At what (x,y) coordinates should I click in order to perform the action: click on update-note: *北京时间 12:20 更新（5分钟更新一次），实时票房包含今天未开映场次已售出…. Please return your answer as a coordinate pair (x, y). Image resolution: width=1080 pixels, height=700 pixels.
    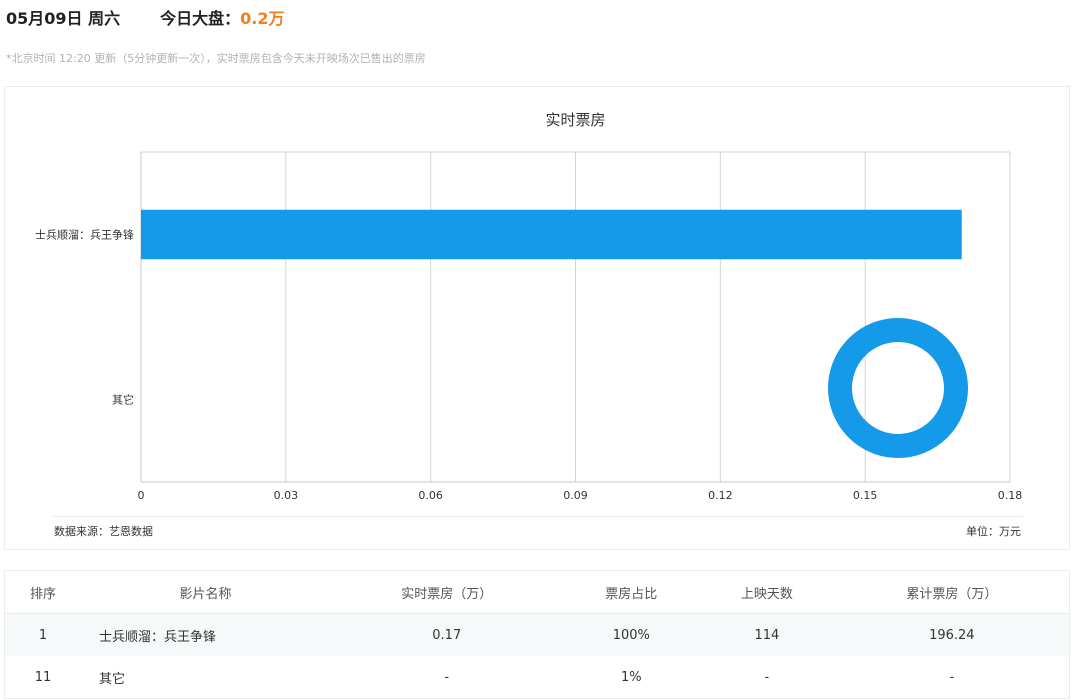
    Looking at the image, I should click on (216, 58).